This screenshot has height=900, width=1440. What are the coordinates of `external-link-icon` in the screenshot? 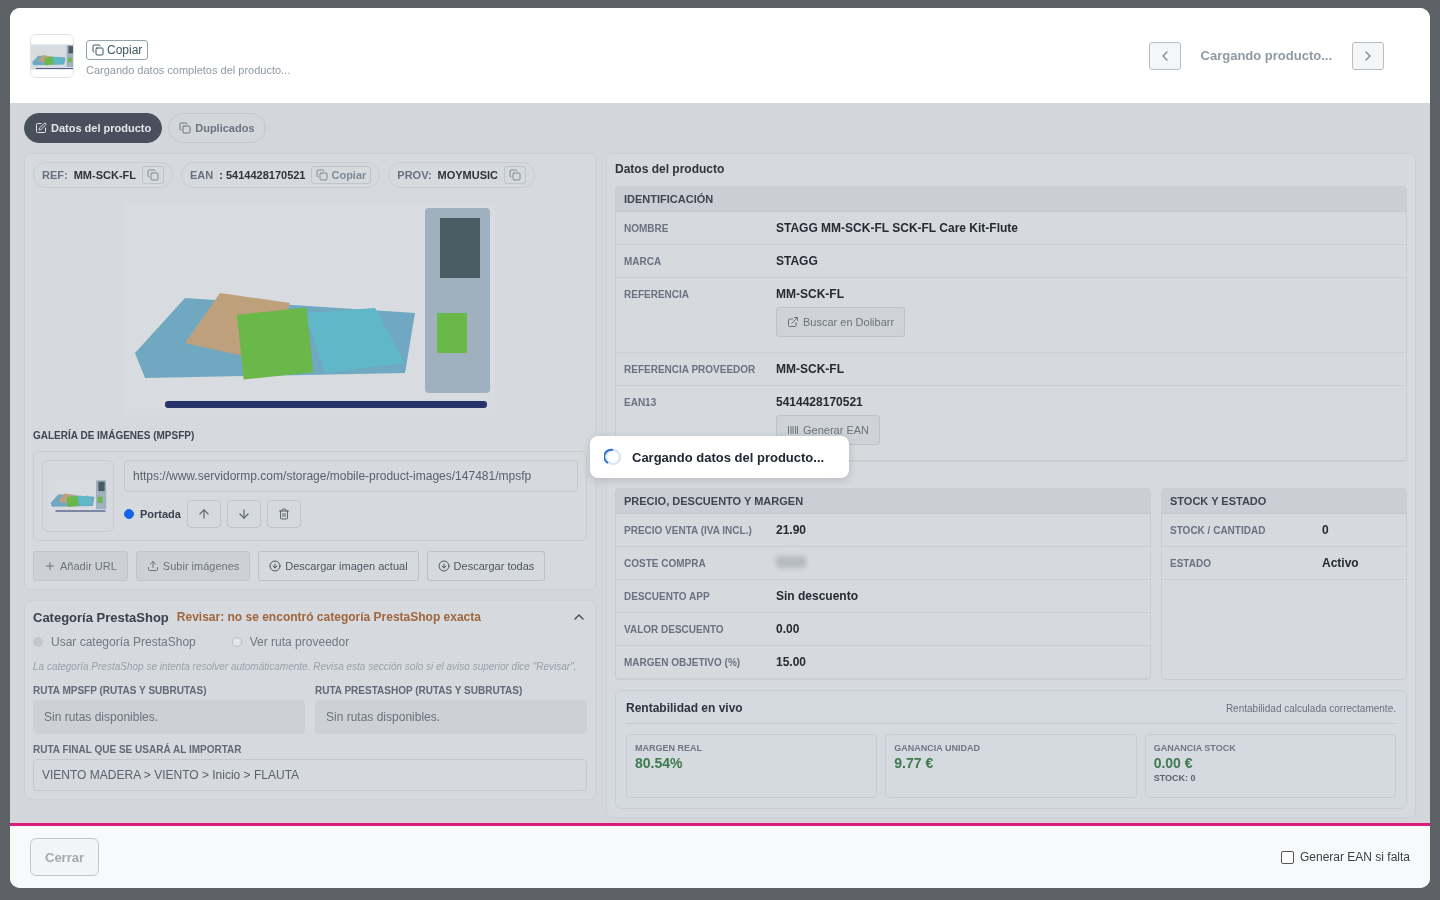 It's located at (793, 322).